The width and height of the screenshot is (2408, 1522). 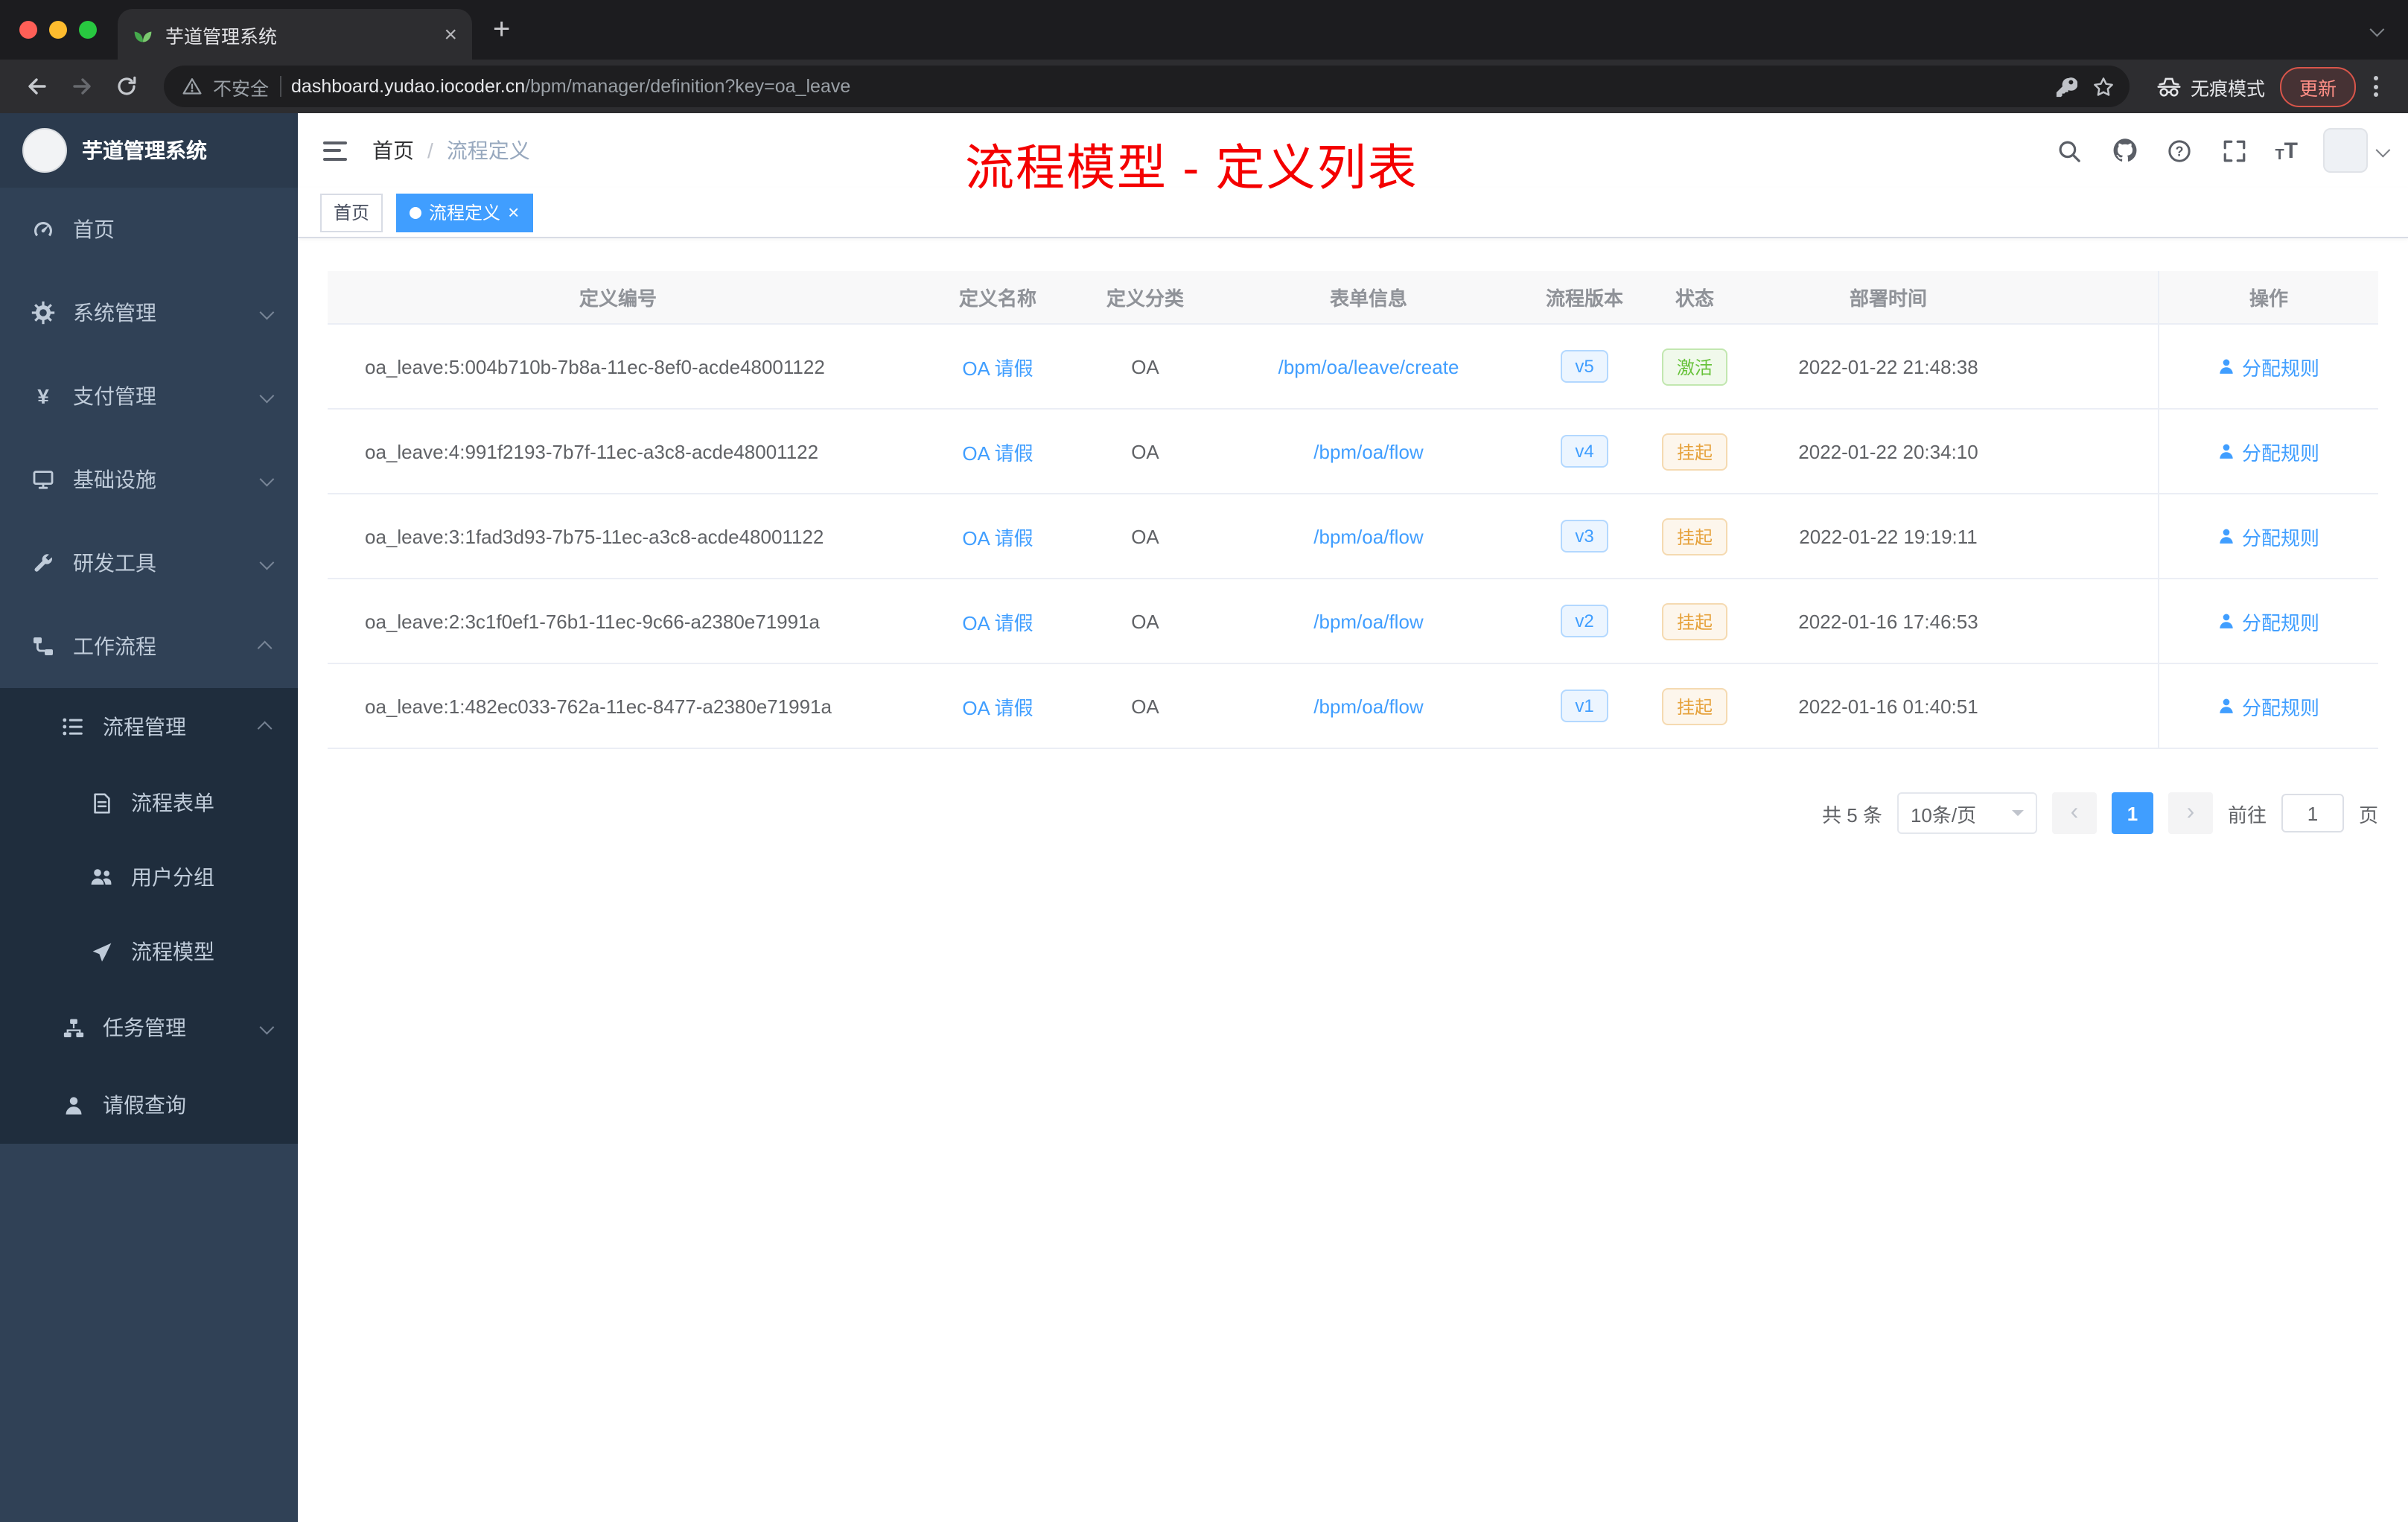 I want to click on sidebar-item-process-mgmt: 流程管理, so click(x=149, y=726).